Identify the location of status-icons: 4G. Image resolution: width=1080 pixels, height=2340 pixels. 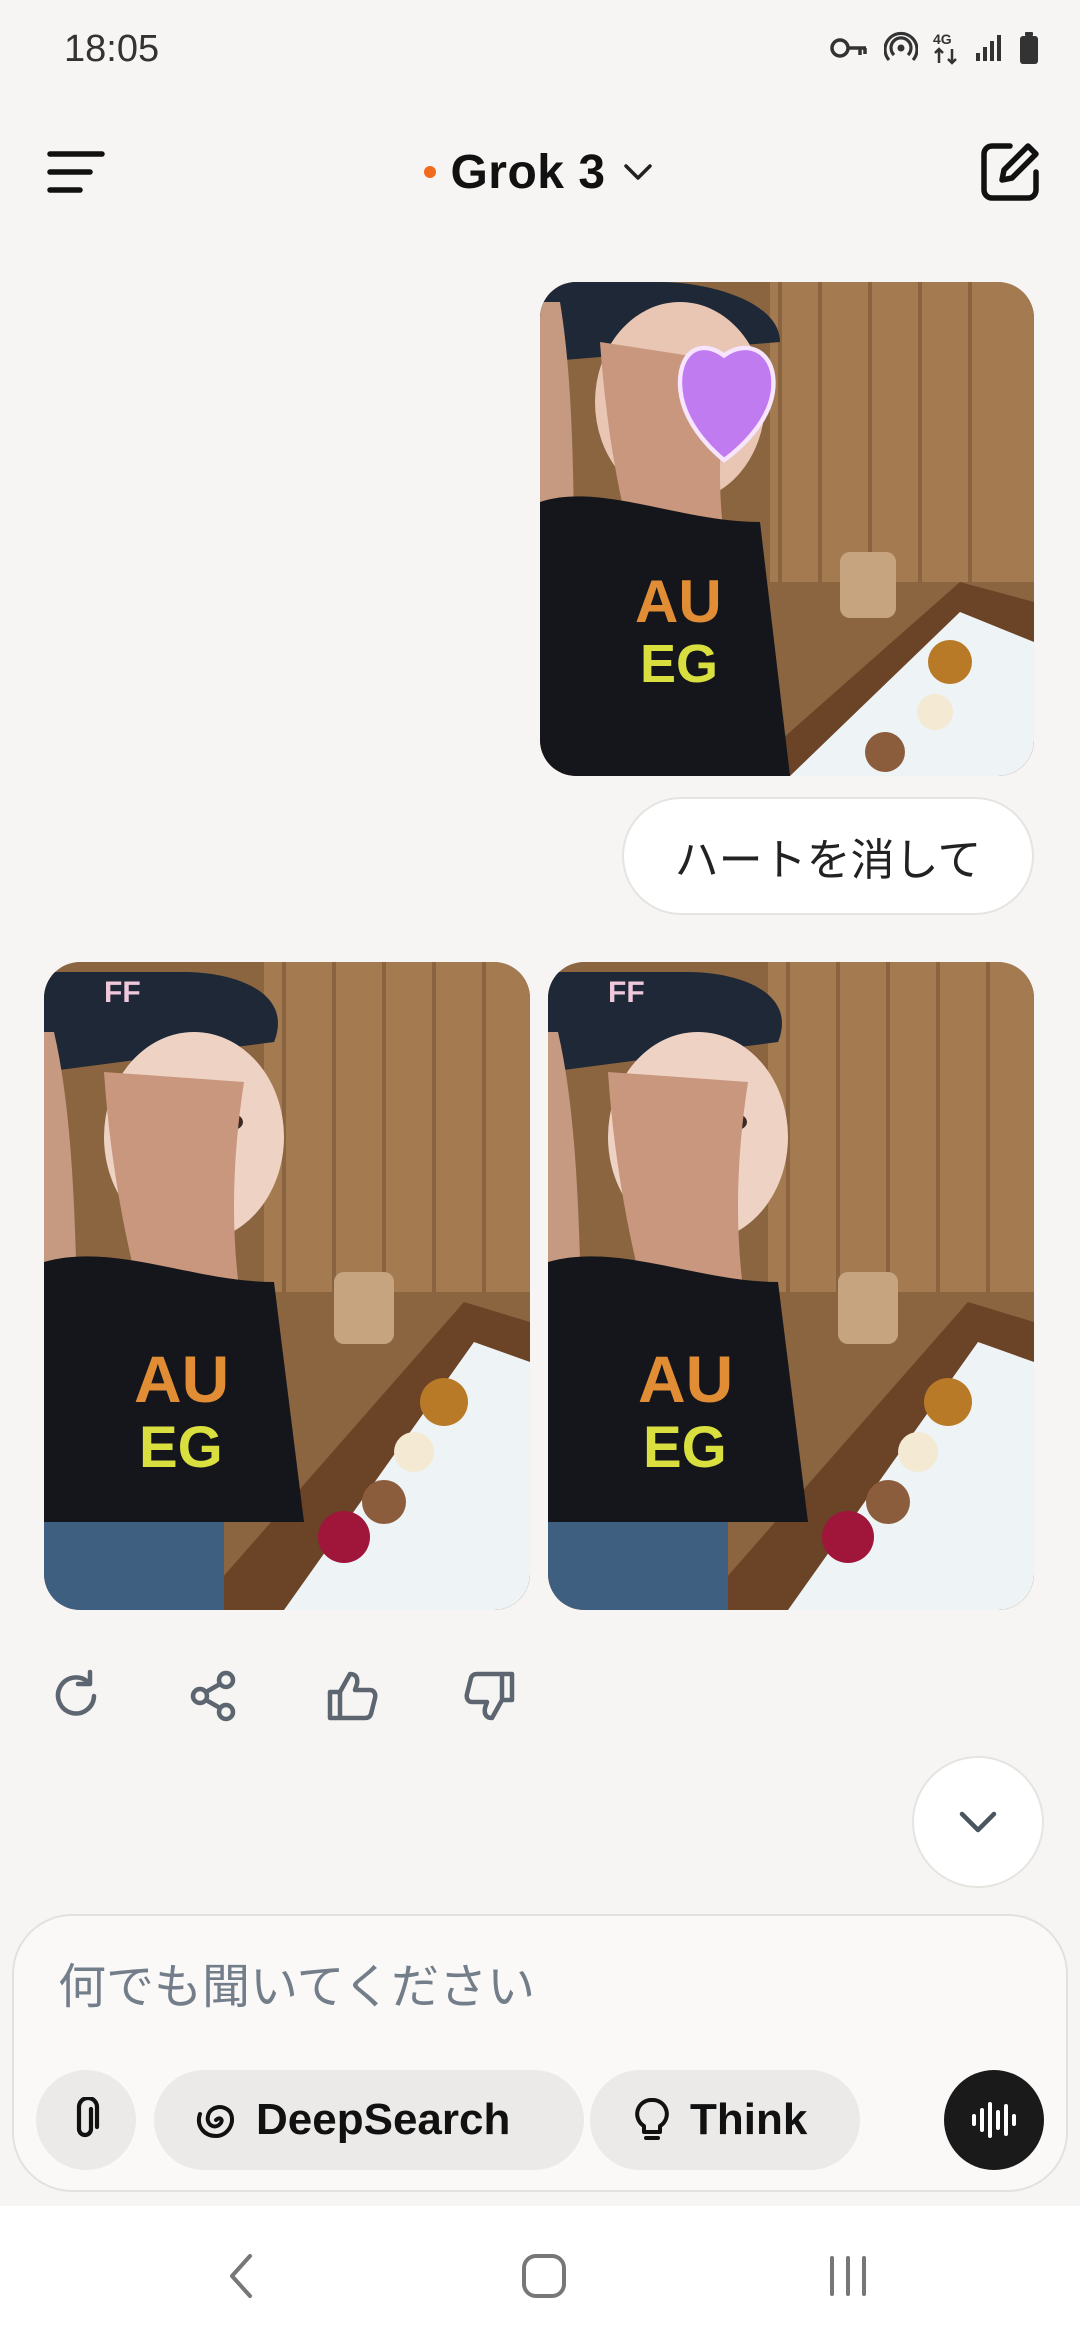
(935, 48).